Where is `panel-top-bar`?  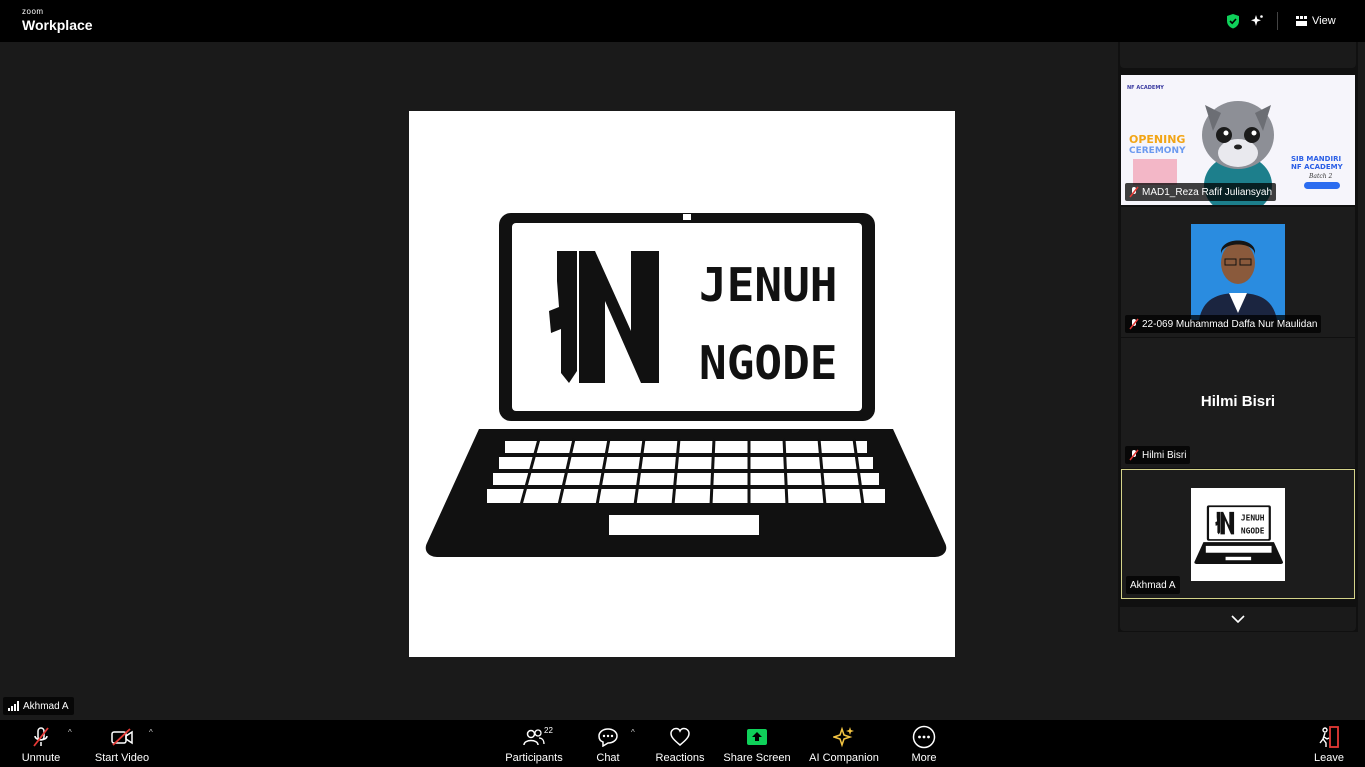
panel-top-bar is located at coordinates (1238, 55).